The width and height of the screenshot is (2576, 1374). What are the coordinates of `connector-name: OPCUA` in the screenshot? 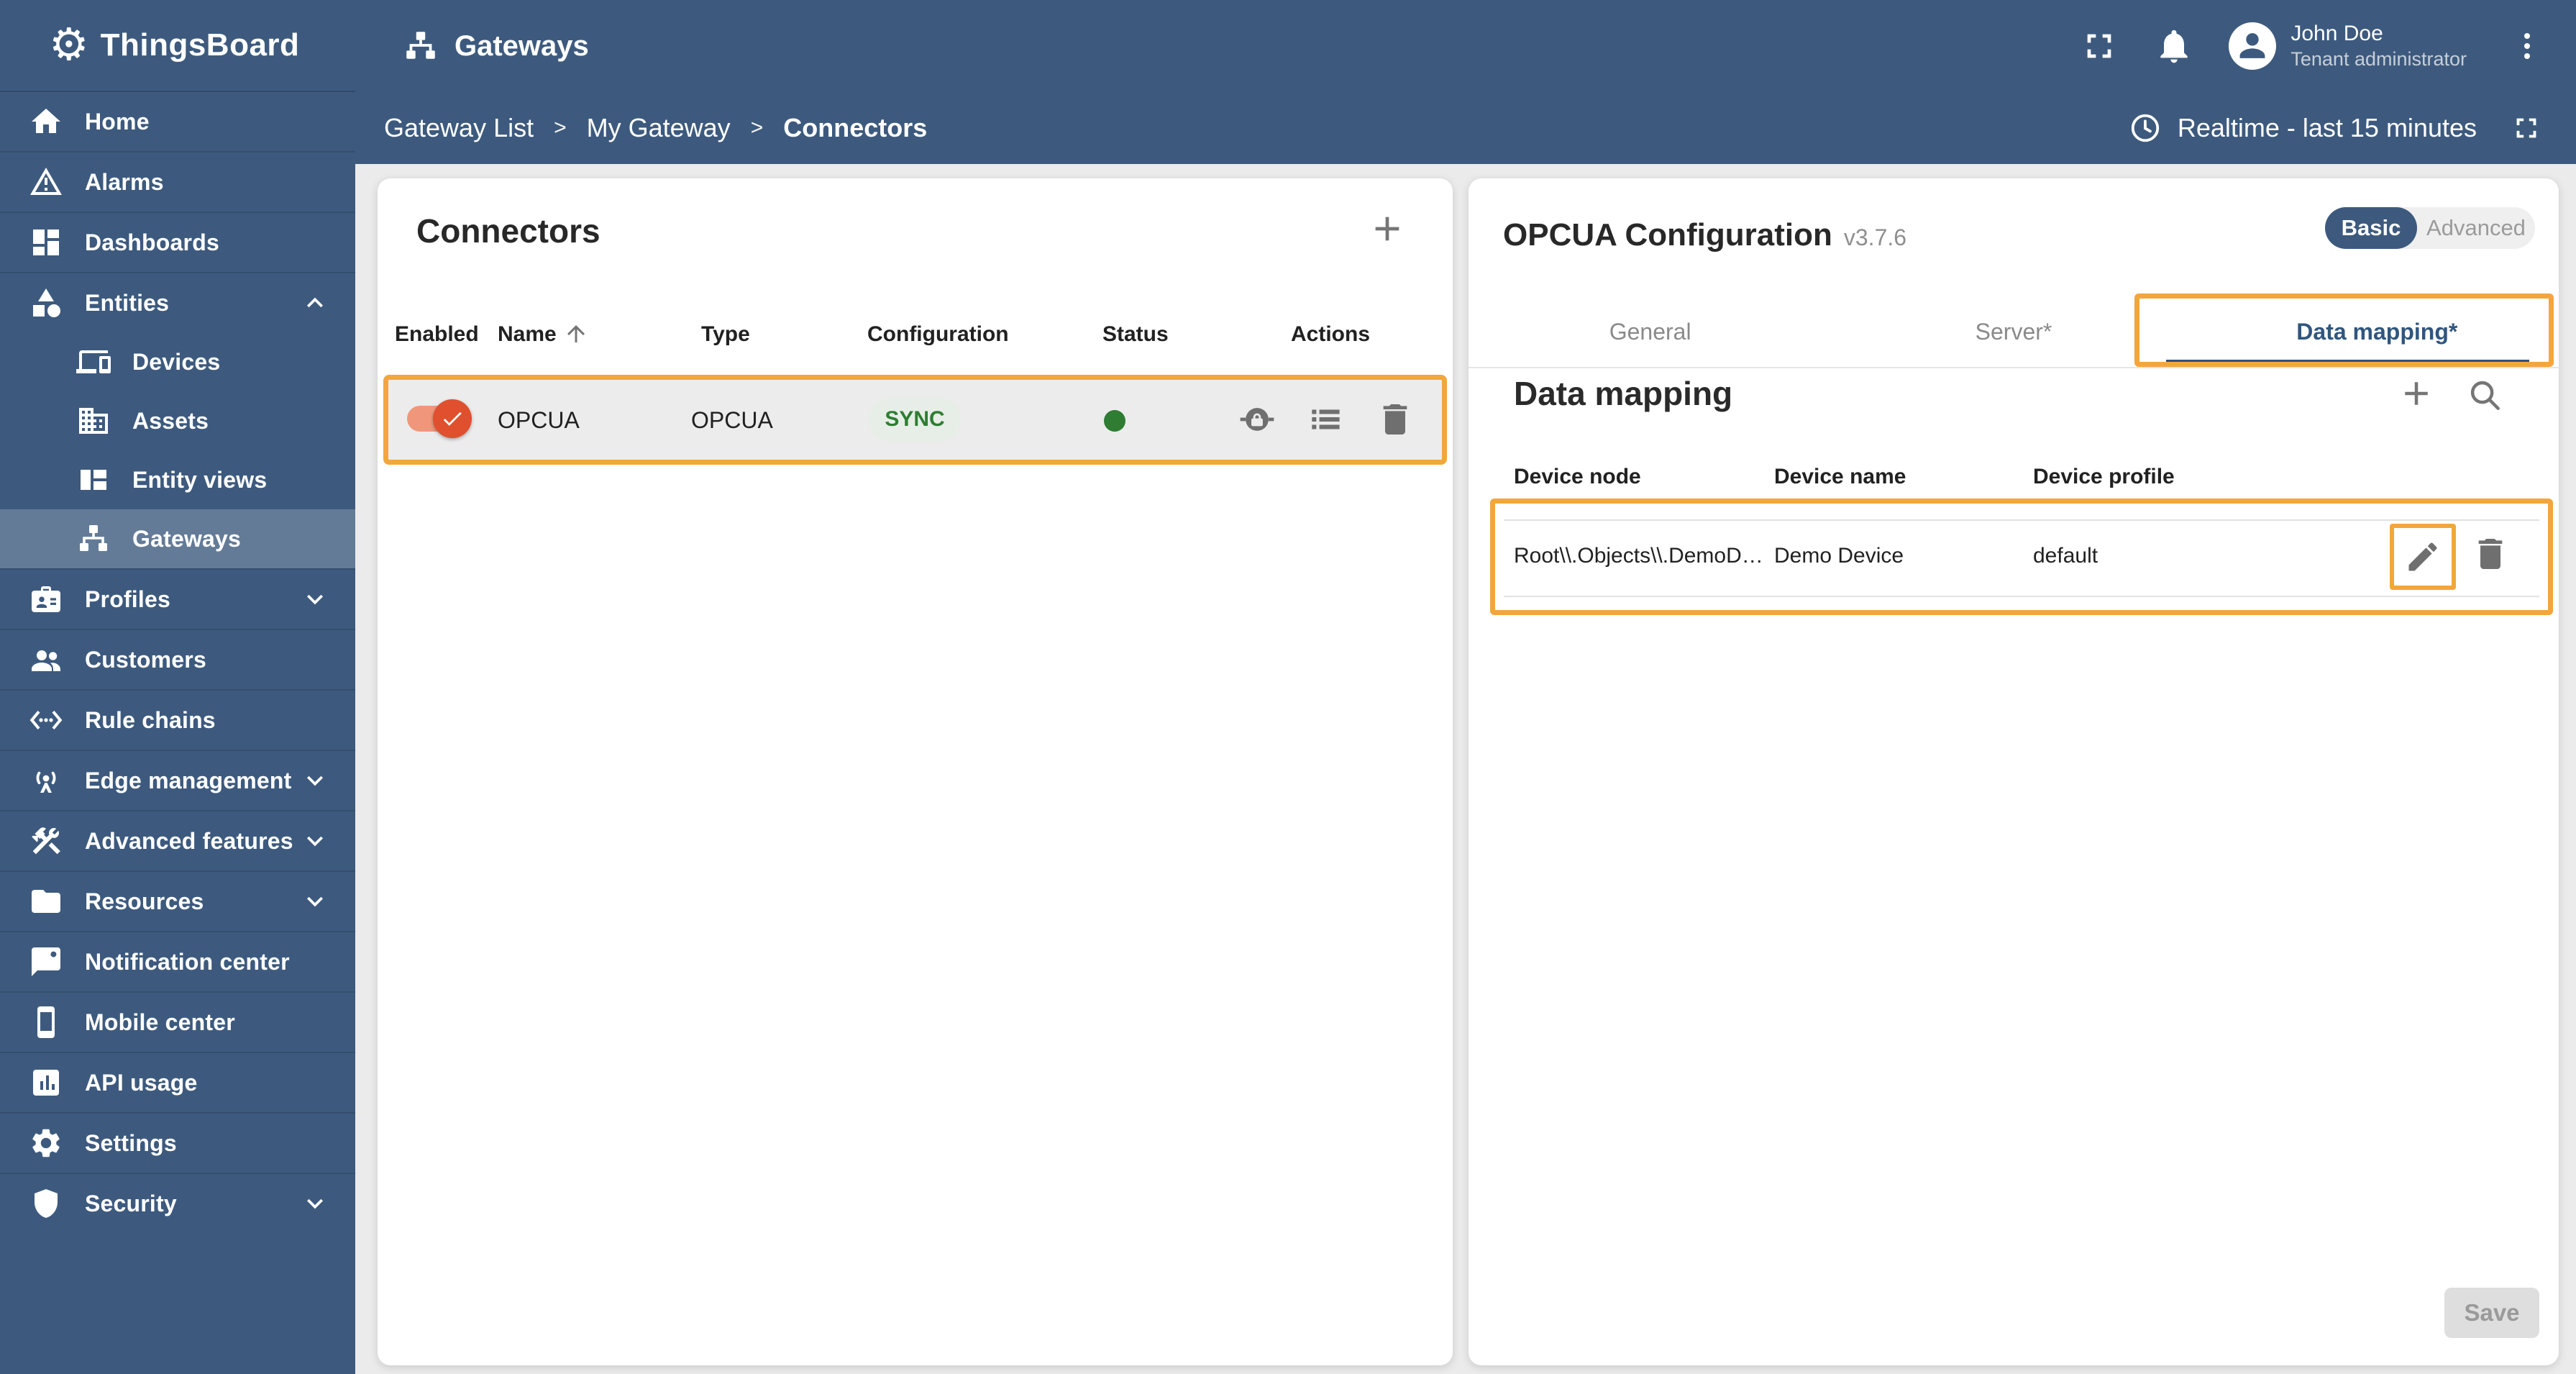 It's located at (539, 420).